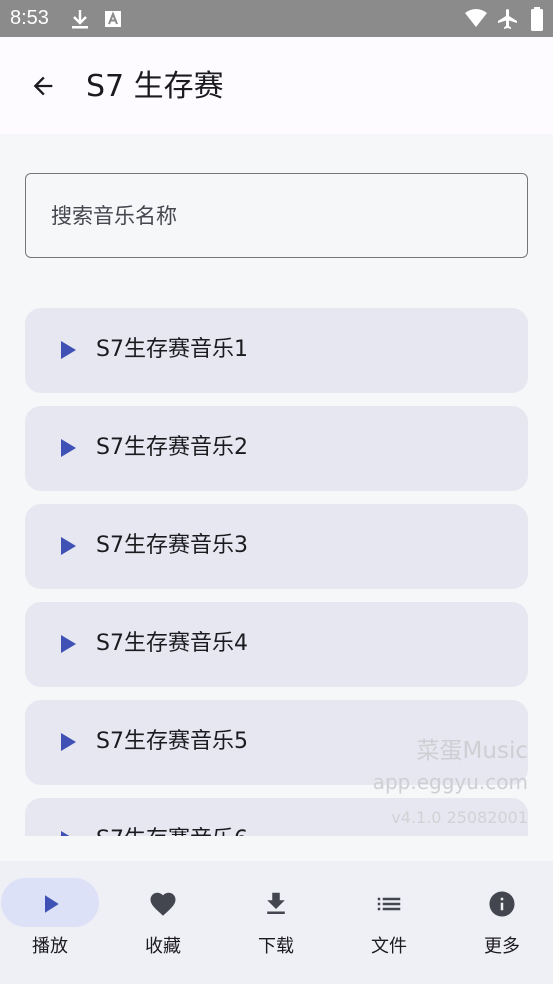 The height and width of the screenshot is (984, 553). I want to click on list-item: S7生存赛音乐4, so click(276, 644).